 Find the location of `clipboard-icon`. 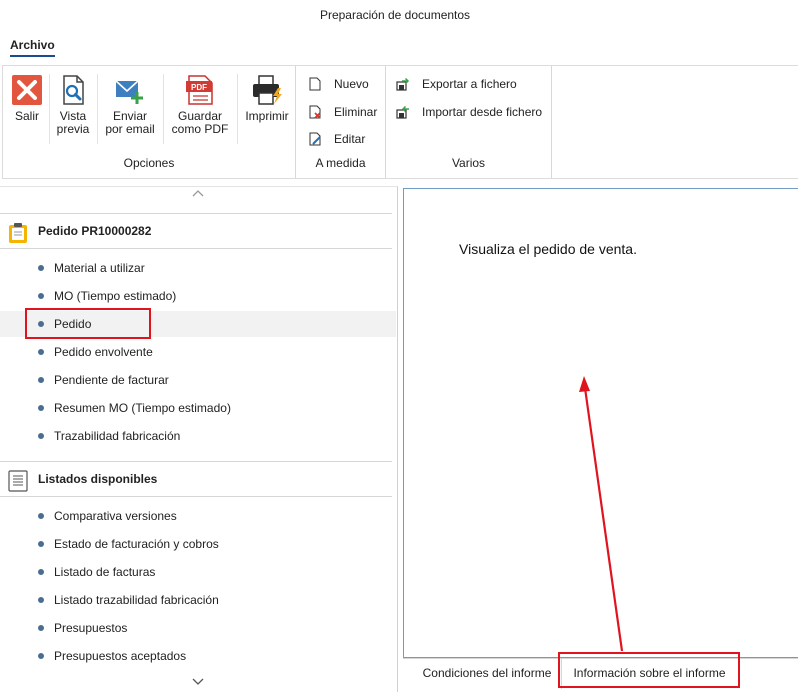

clipboard-icon is located at coordinates (18, 233).